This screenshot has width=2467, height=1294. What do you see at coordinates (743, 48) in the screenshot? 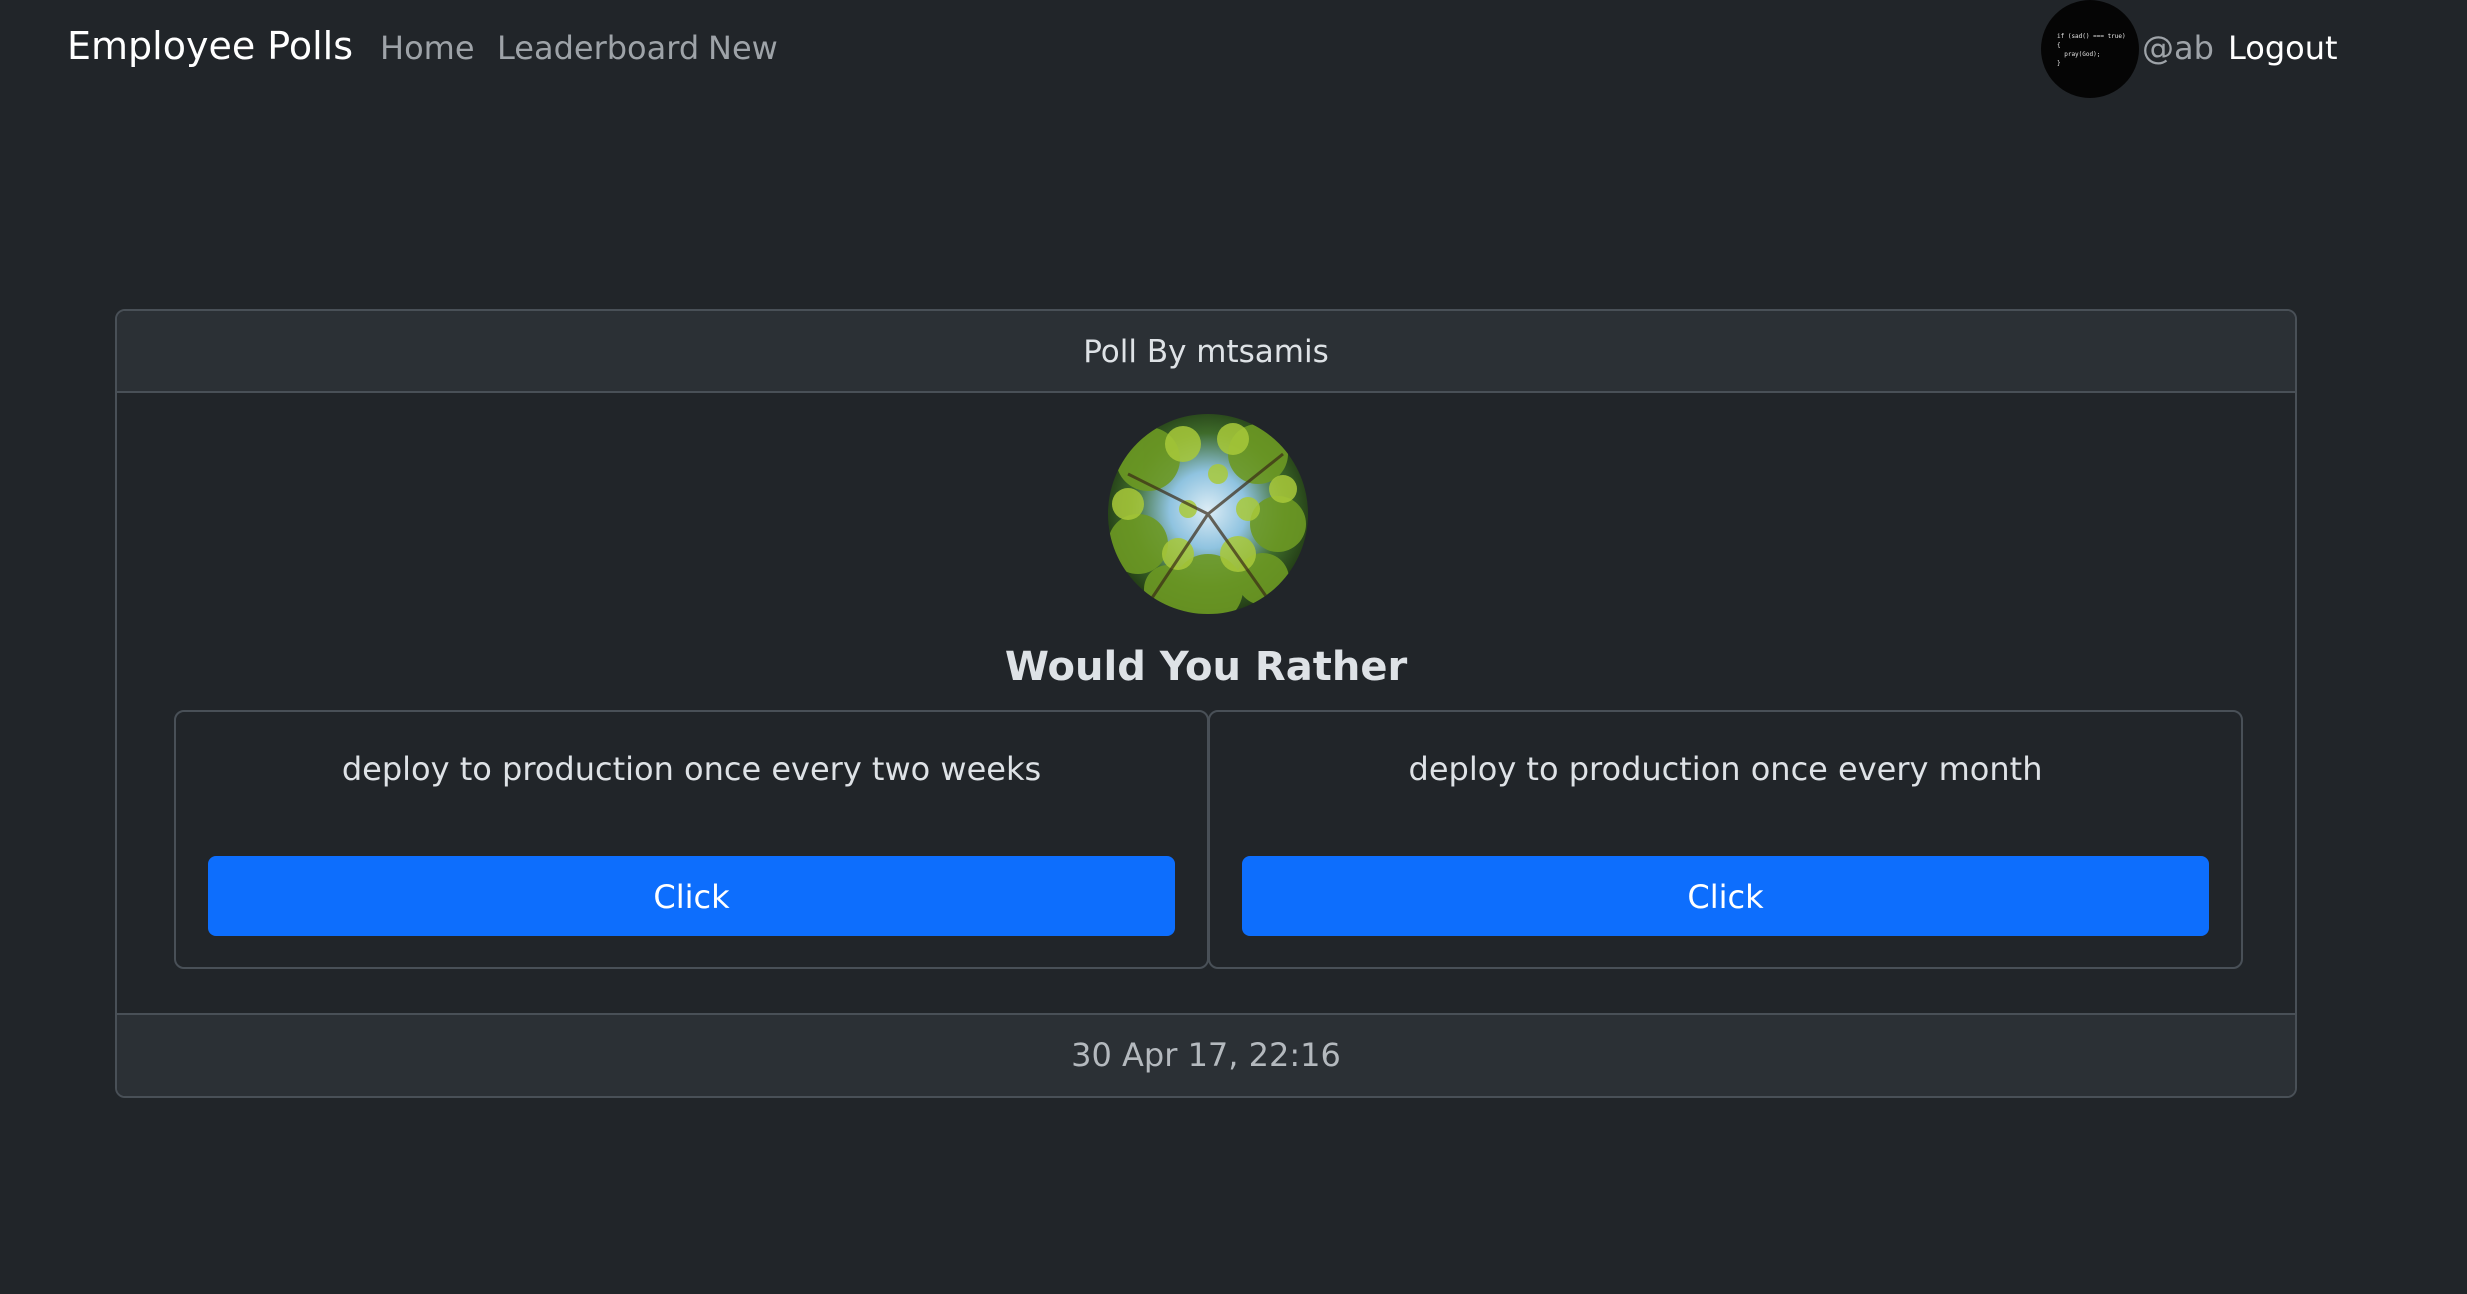
I see `nav-link-new: New` at bounding box center [743, 48].